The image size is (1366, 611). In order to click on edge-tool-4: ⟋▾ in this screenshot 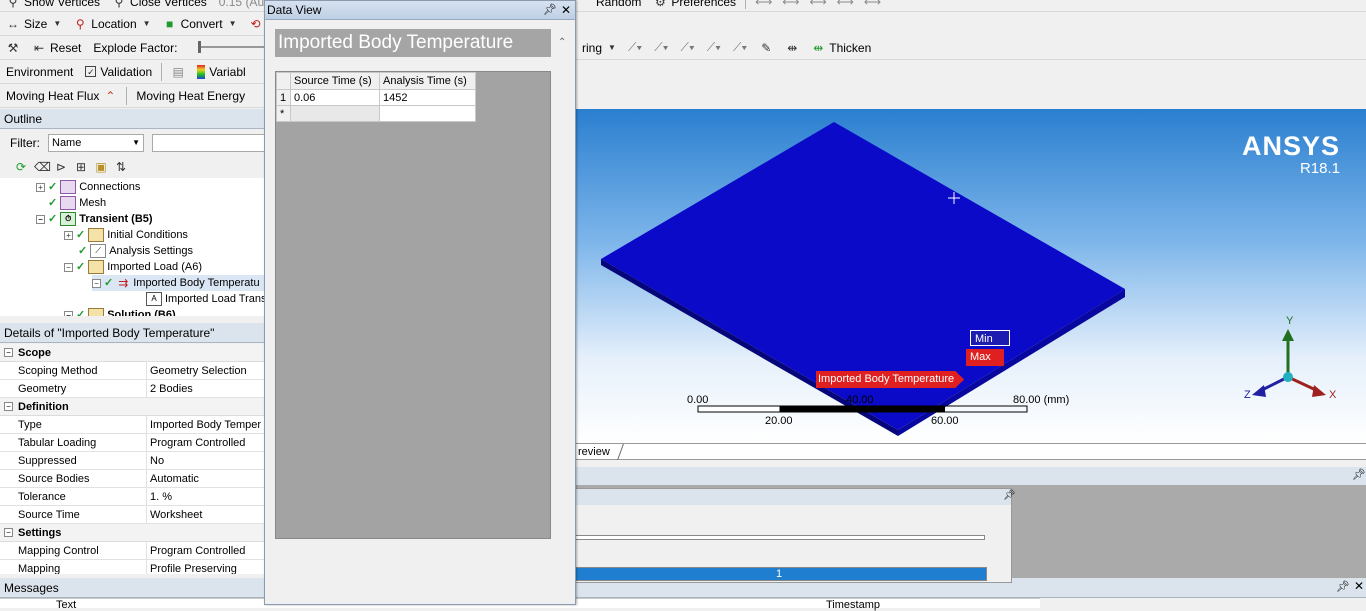, I will do `click(714, 48)`.